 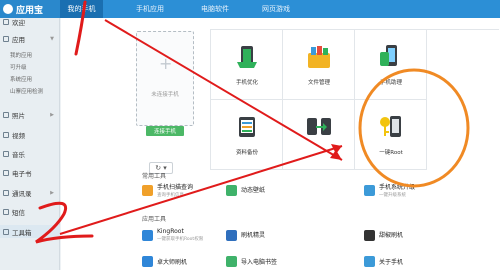 What do you see at coordinates (147, 235) in the screenshot?
I see `kingroot-icon` at bounding box center [147, 235].